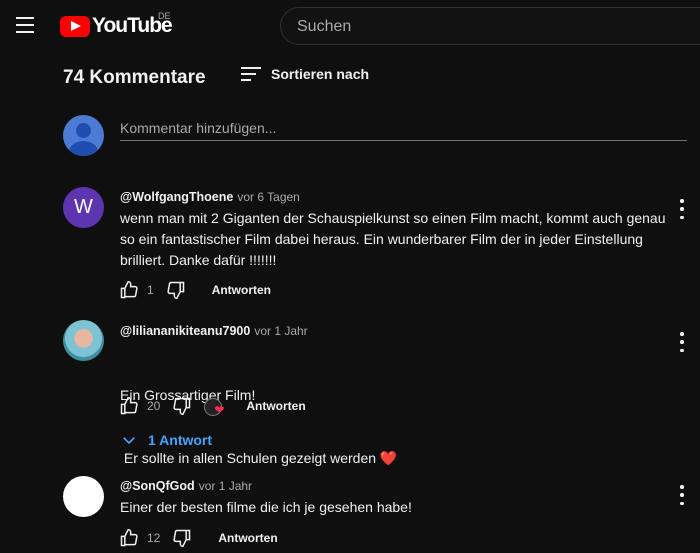 This screenshot has width=700, height=553. I want to click on like-count: 12, so click(154, 538).